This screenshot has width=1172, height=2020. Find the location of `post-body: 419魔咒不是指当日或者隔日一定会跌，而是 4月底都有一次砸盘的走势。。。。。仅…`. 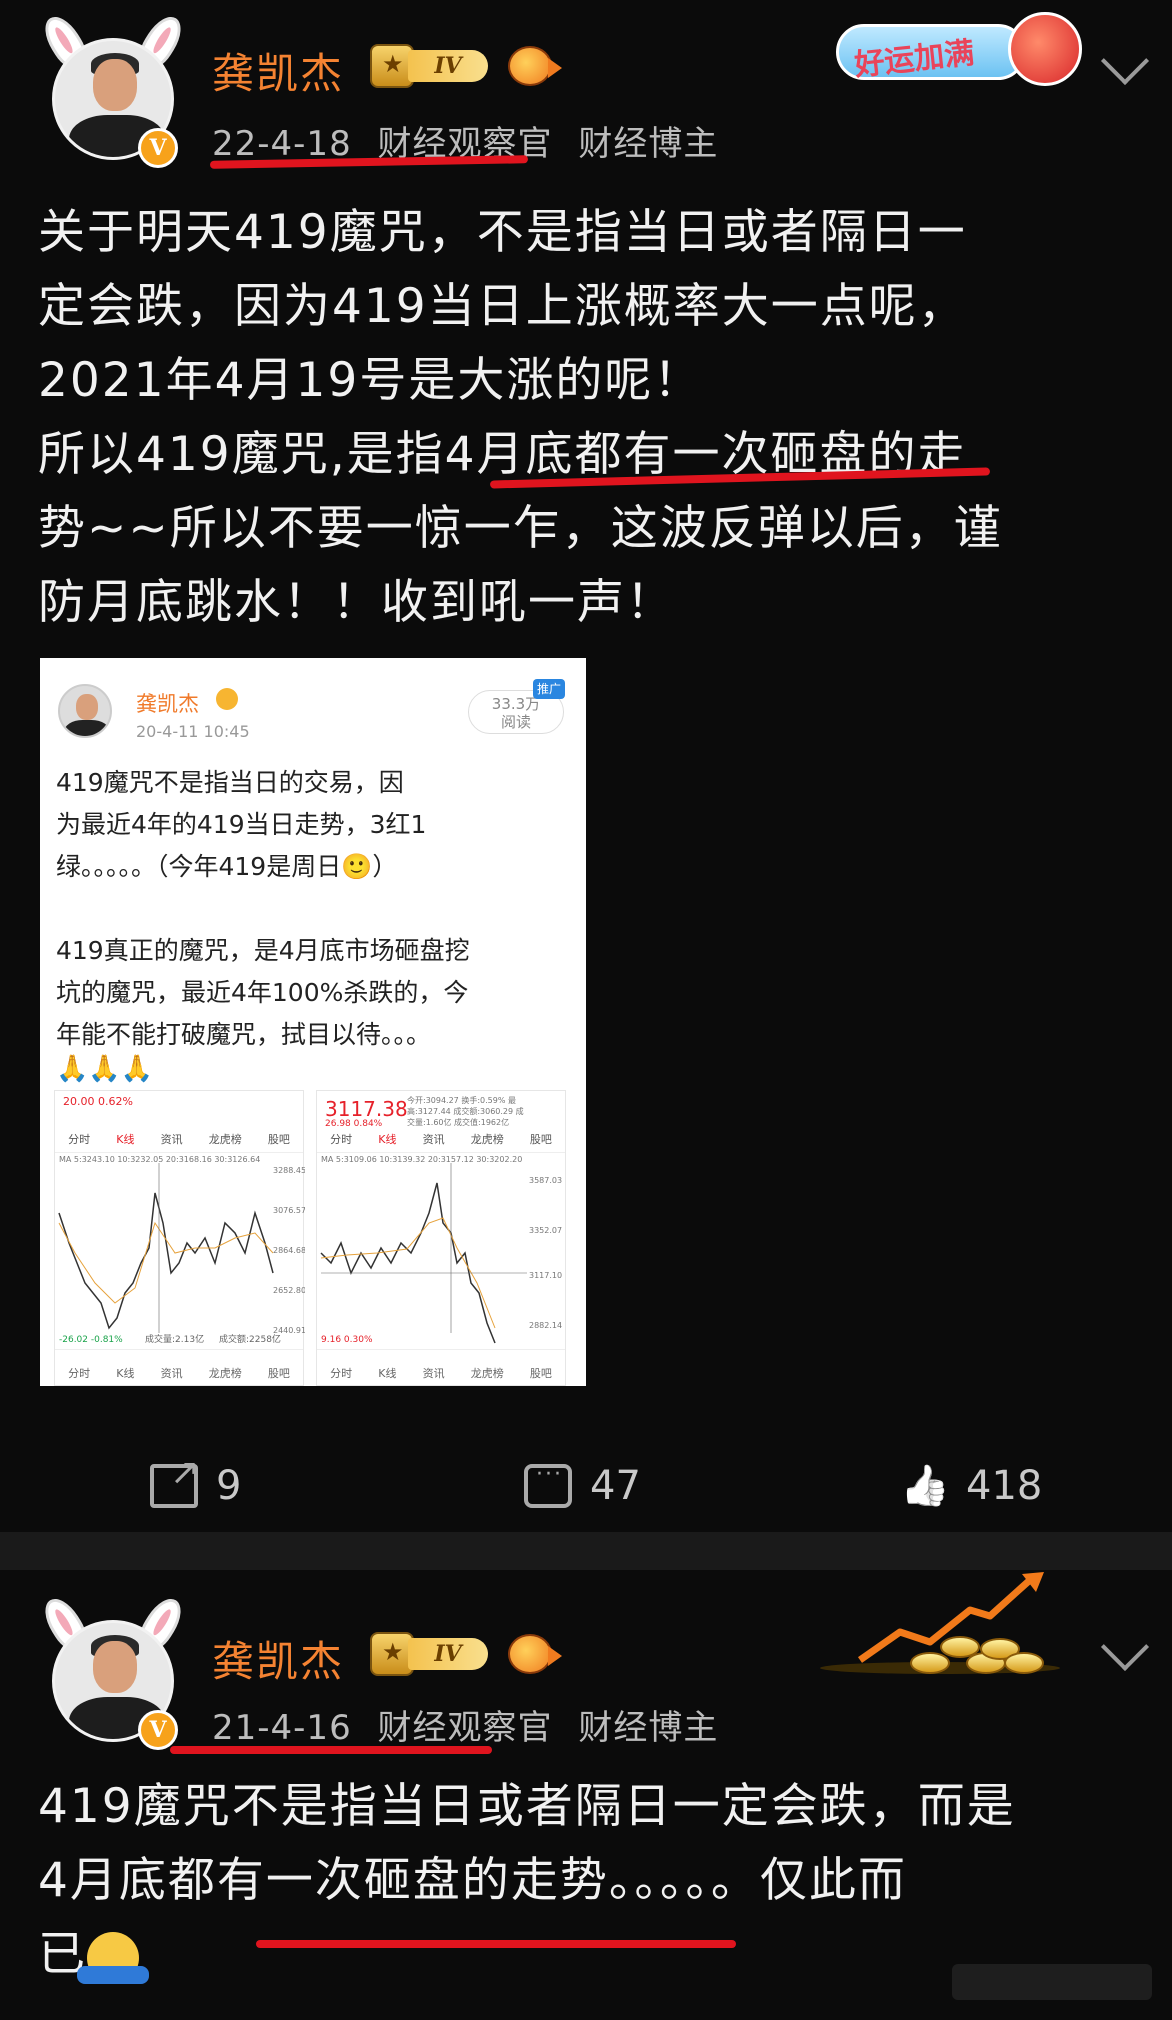

post-body: 419魔咒不是指当日或者隔日一定会跌，而是 4月底都有一次砸盘的走势。。。。。仅… is located at coordinates (527, 1881).